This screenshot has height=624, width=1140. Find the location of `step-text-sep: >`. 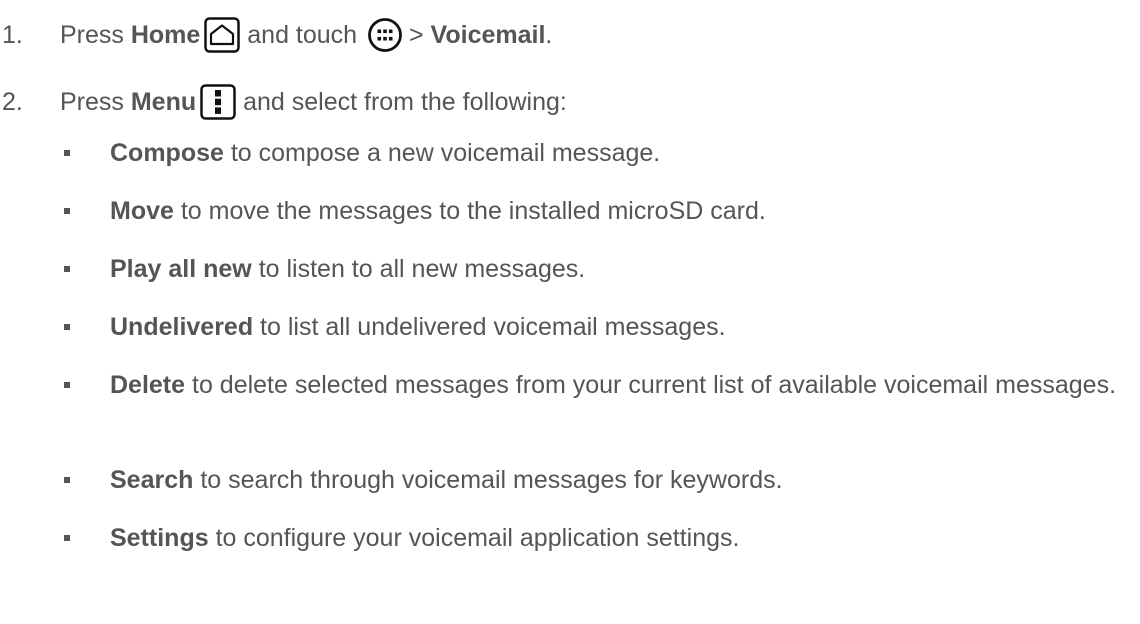

step-text-sep: > is located at coordinates (416, 34).